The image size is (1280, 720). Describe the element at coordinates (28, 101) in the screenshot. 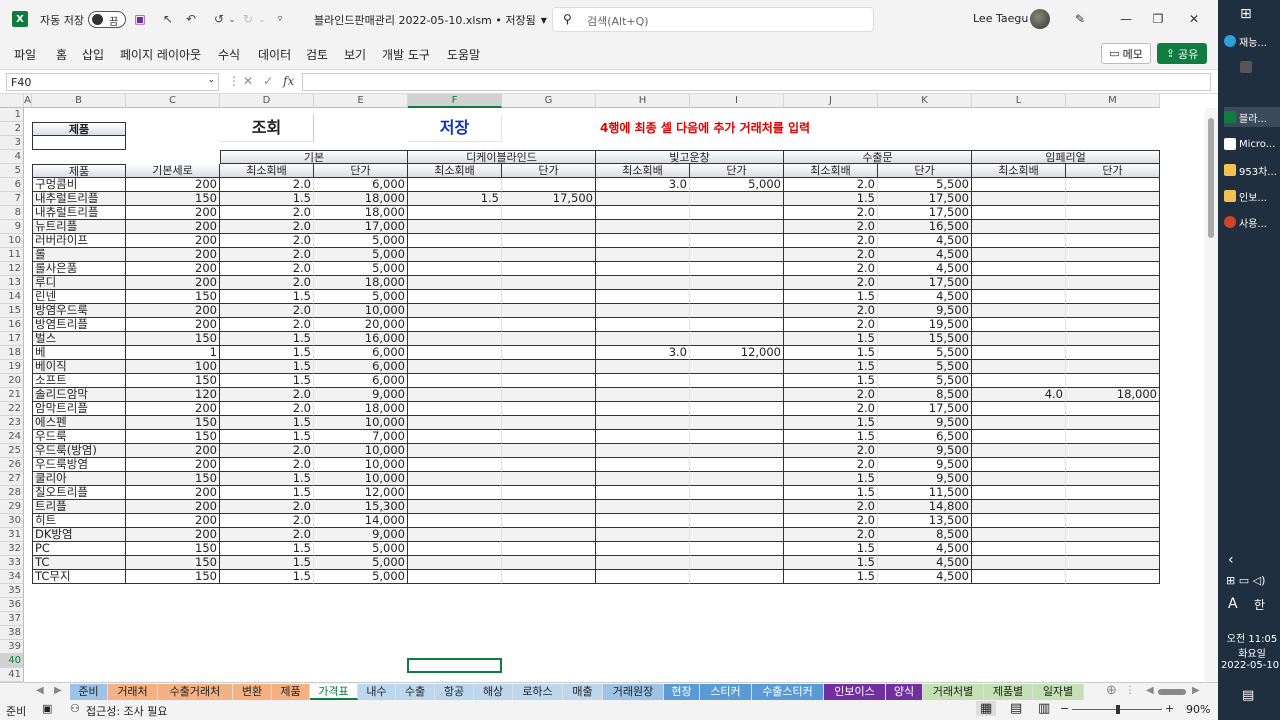

I see `column-header: A` at that location.